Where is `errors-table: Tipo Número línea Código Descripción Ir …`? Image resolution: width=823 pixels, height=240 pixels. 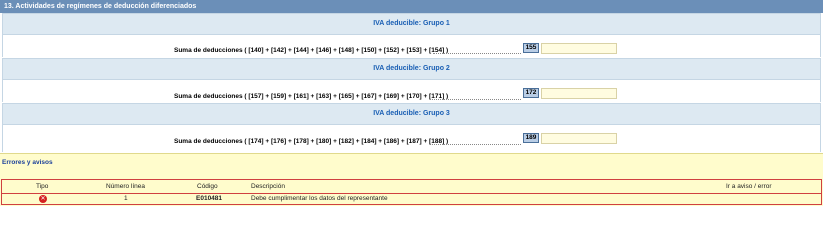
errors-table: Tipo Número línea Código Descripción Ir … is located at coordinates (411, 192).